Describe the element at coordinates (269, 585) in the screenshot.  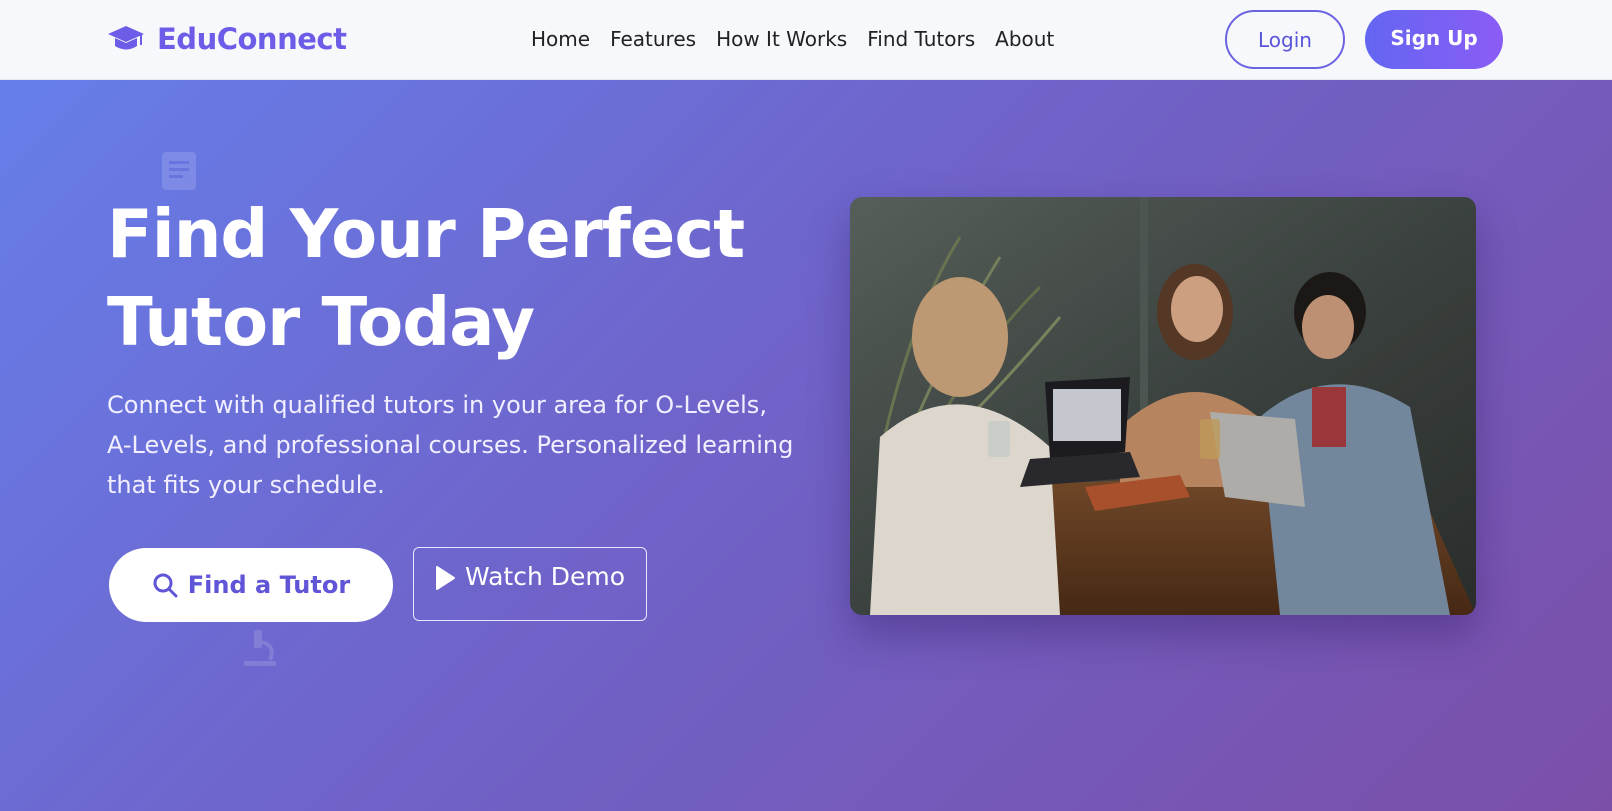
I see `find-tutor-label: Find a Tutor` at that location.